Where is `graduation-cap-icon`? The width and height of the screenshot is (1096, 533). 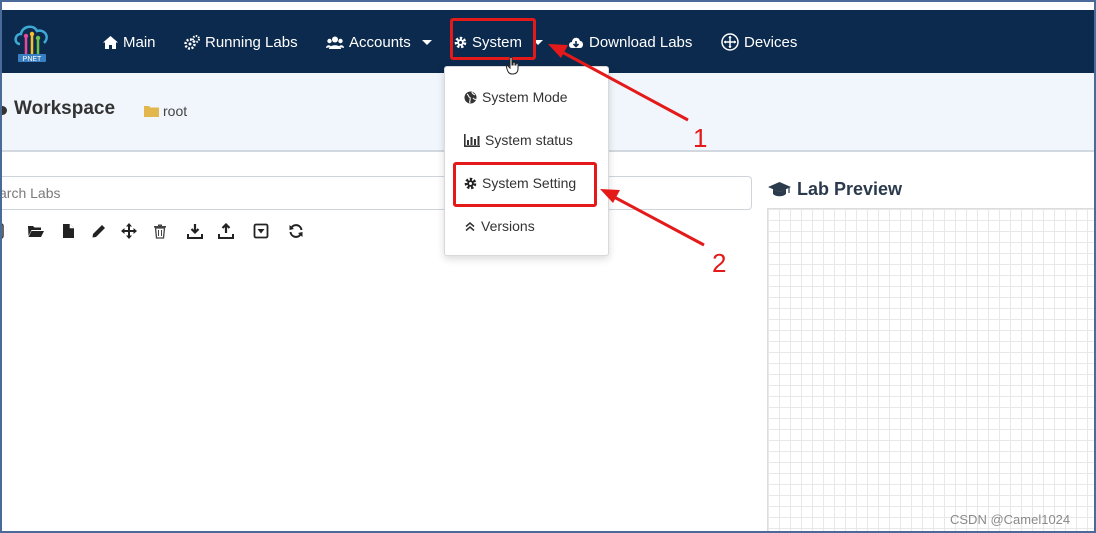 graduation-cap-icon is located at coordinates (779, 189).